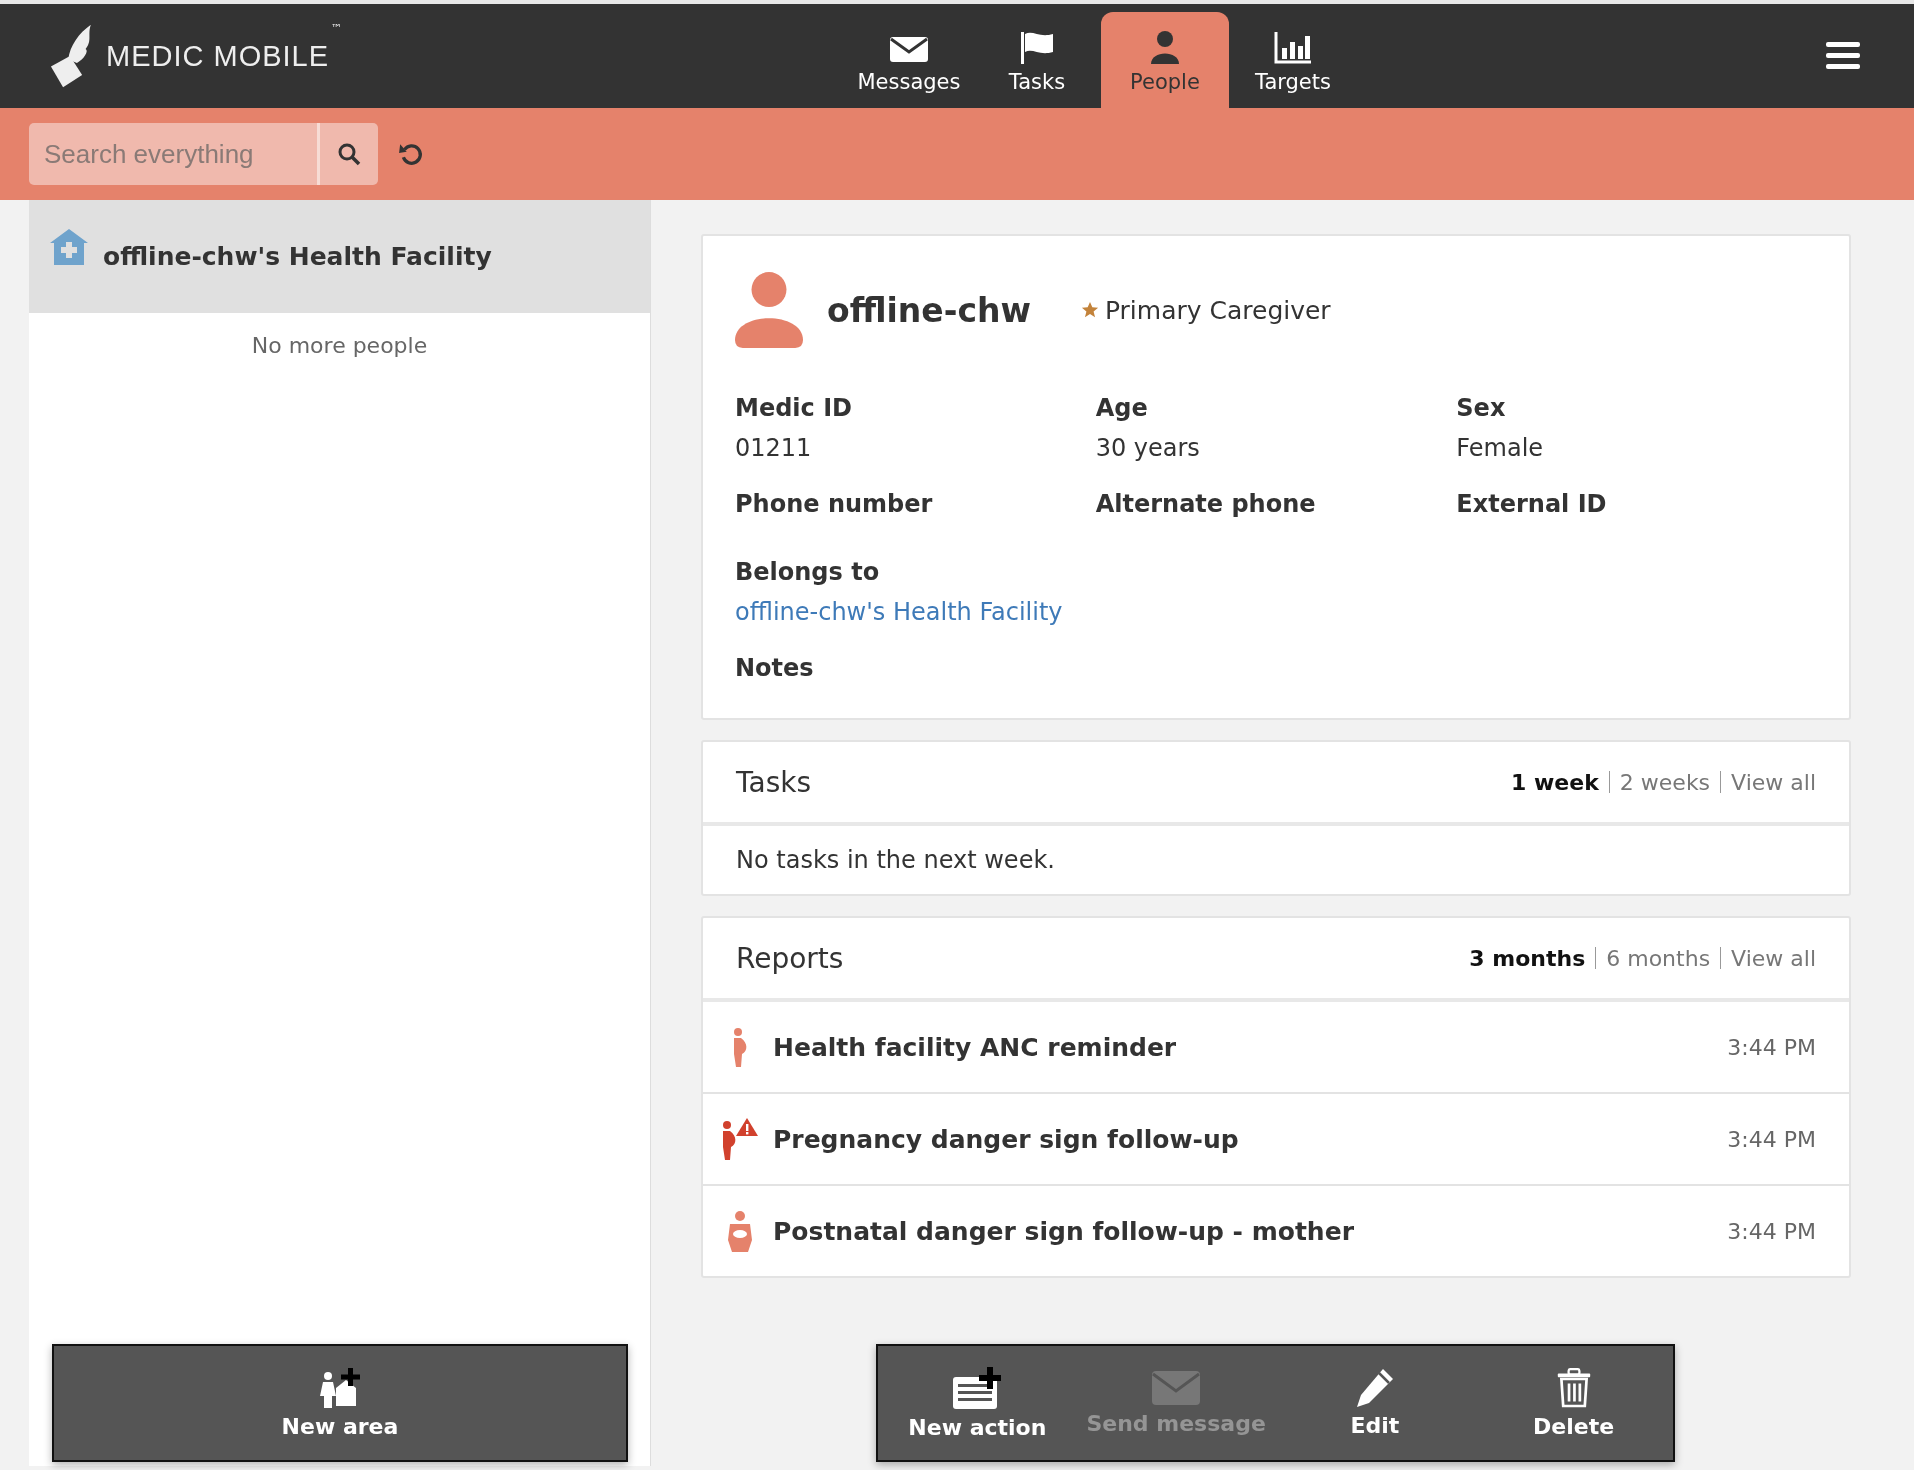 The height and width of the screenshot is (1470, 1914). What do you see at coordinates (774, 782) in the screenshot?
I see `section-title: Tasks` at bounding box center [774, 782].